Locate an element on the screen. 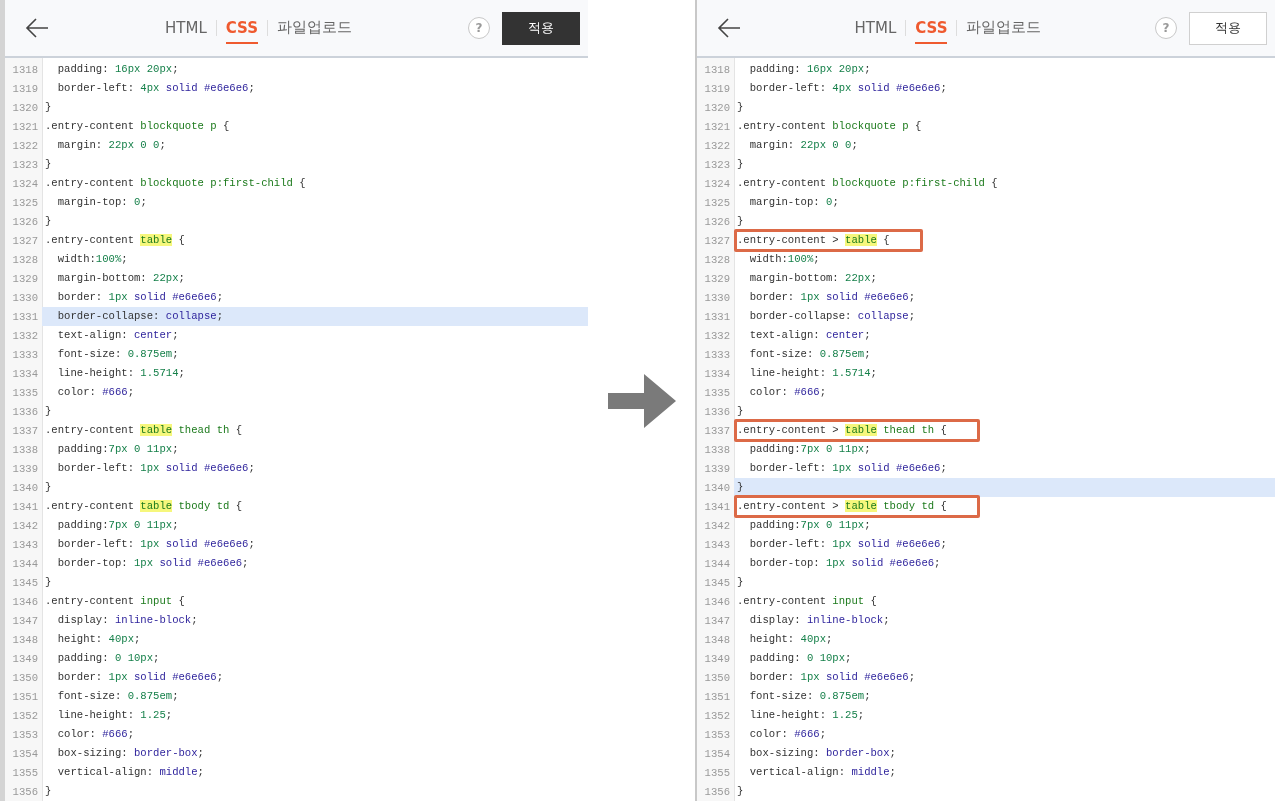 The image size is (1275, 801). line-number: 1353 is located at coordinates (717, 734).